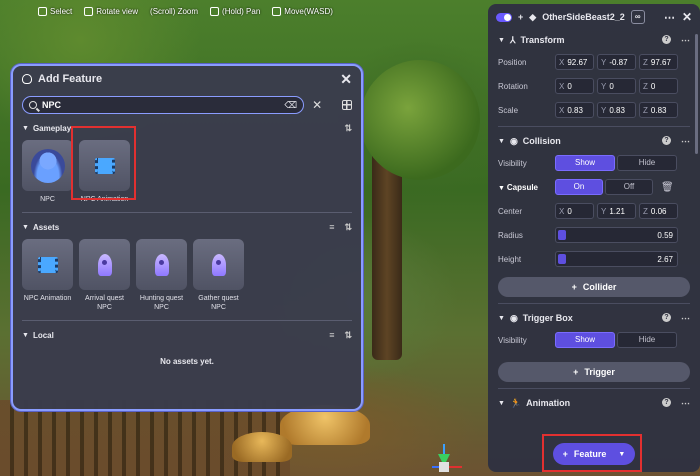 The height and width of the screenshot is (476, 700). I want to click on rotation-y-field: Y0, so click(616, 86).